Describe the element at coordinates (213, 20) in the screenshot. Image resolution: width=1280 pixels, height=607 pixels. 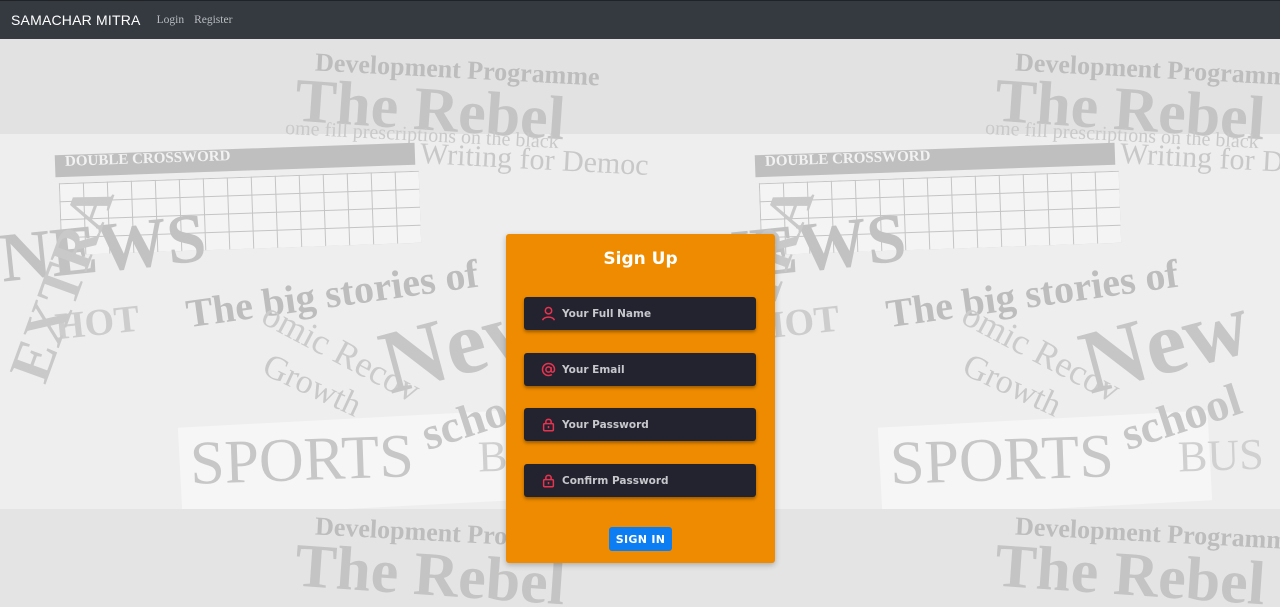
I see `nav-register-link: Register` at that location.